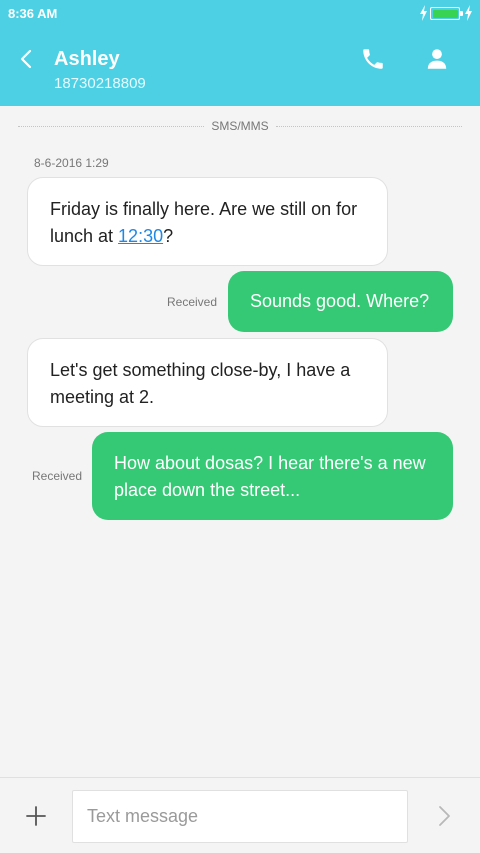 Image resolution: width=480 pixels, height=853 pixels. What do you see at coordinates (240, 53) in the screenshot?
I see `app-header: 8:36 AM Ashley 18730218809` at bounding box center [240, 53].